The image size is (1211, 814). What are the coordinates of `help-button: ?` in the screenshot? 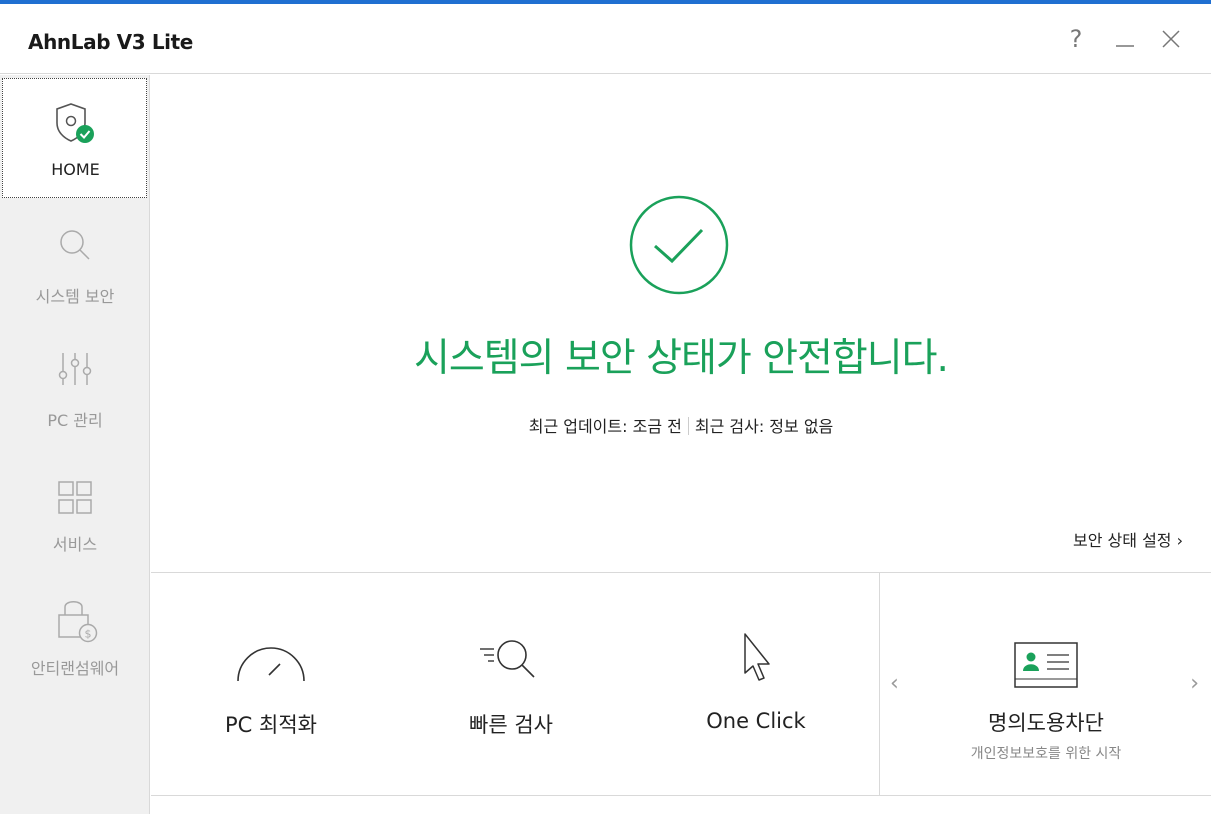 It's located at (1076, 39).